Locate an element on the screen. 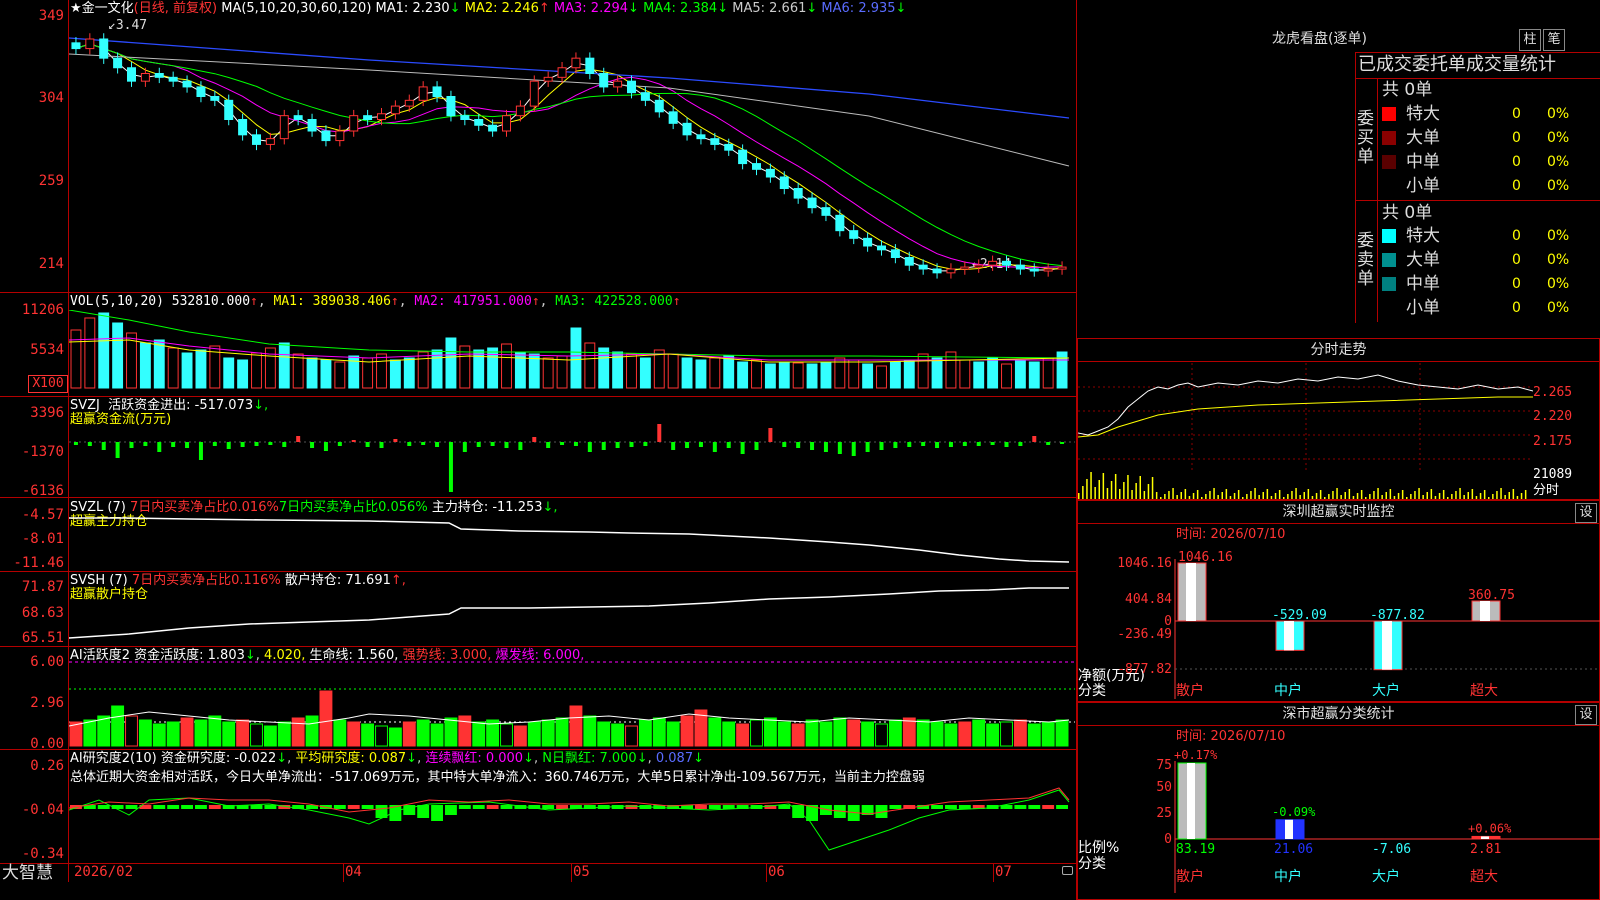  svzj-tick-3: -6136 is located at coordinates (42, 491).